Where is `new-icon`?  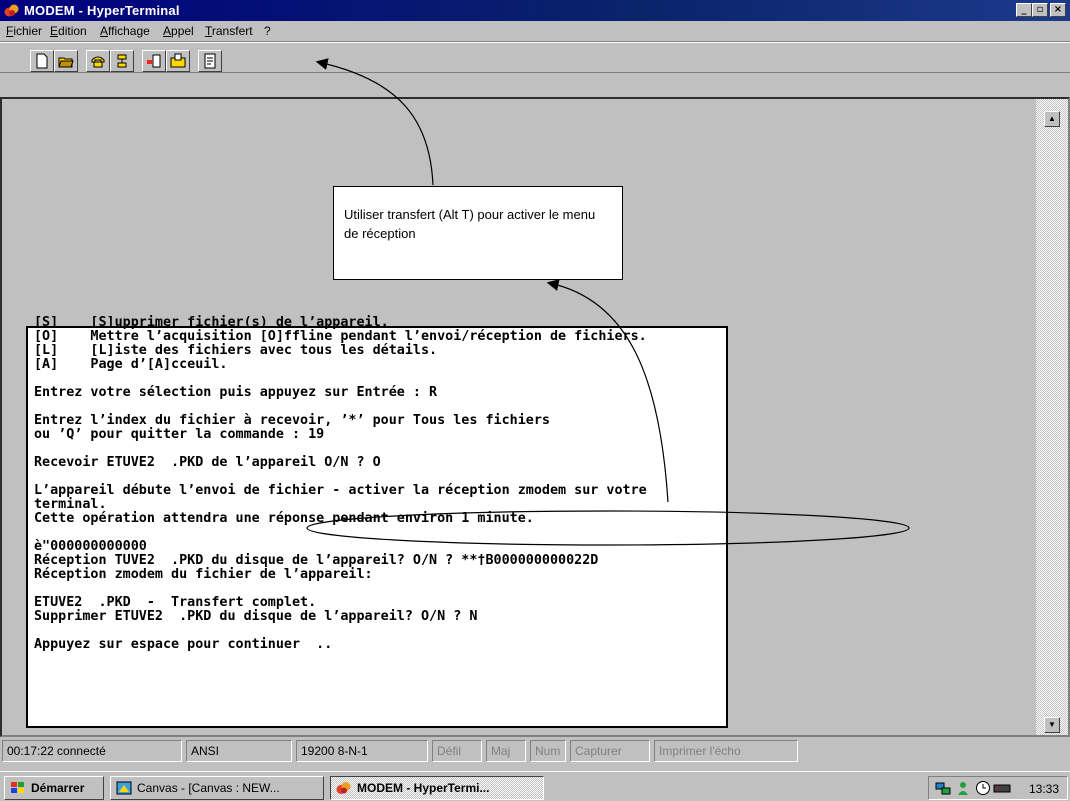 new-icon is located at coordinates (42, 61).